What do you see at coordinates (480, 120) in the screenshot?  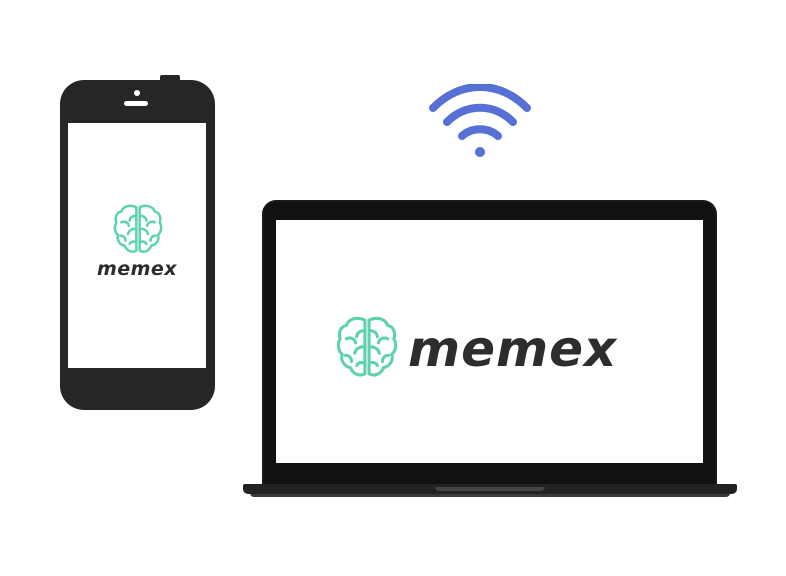 I see `wifi-icon` at bounding box center [480, 120].